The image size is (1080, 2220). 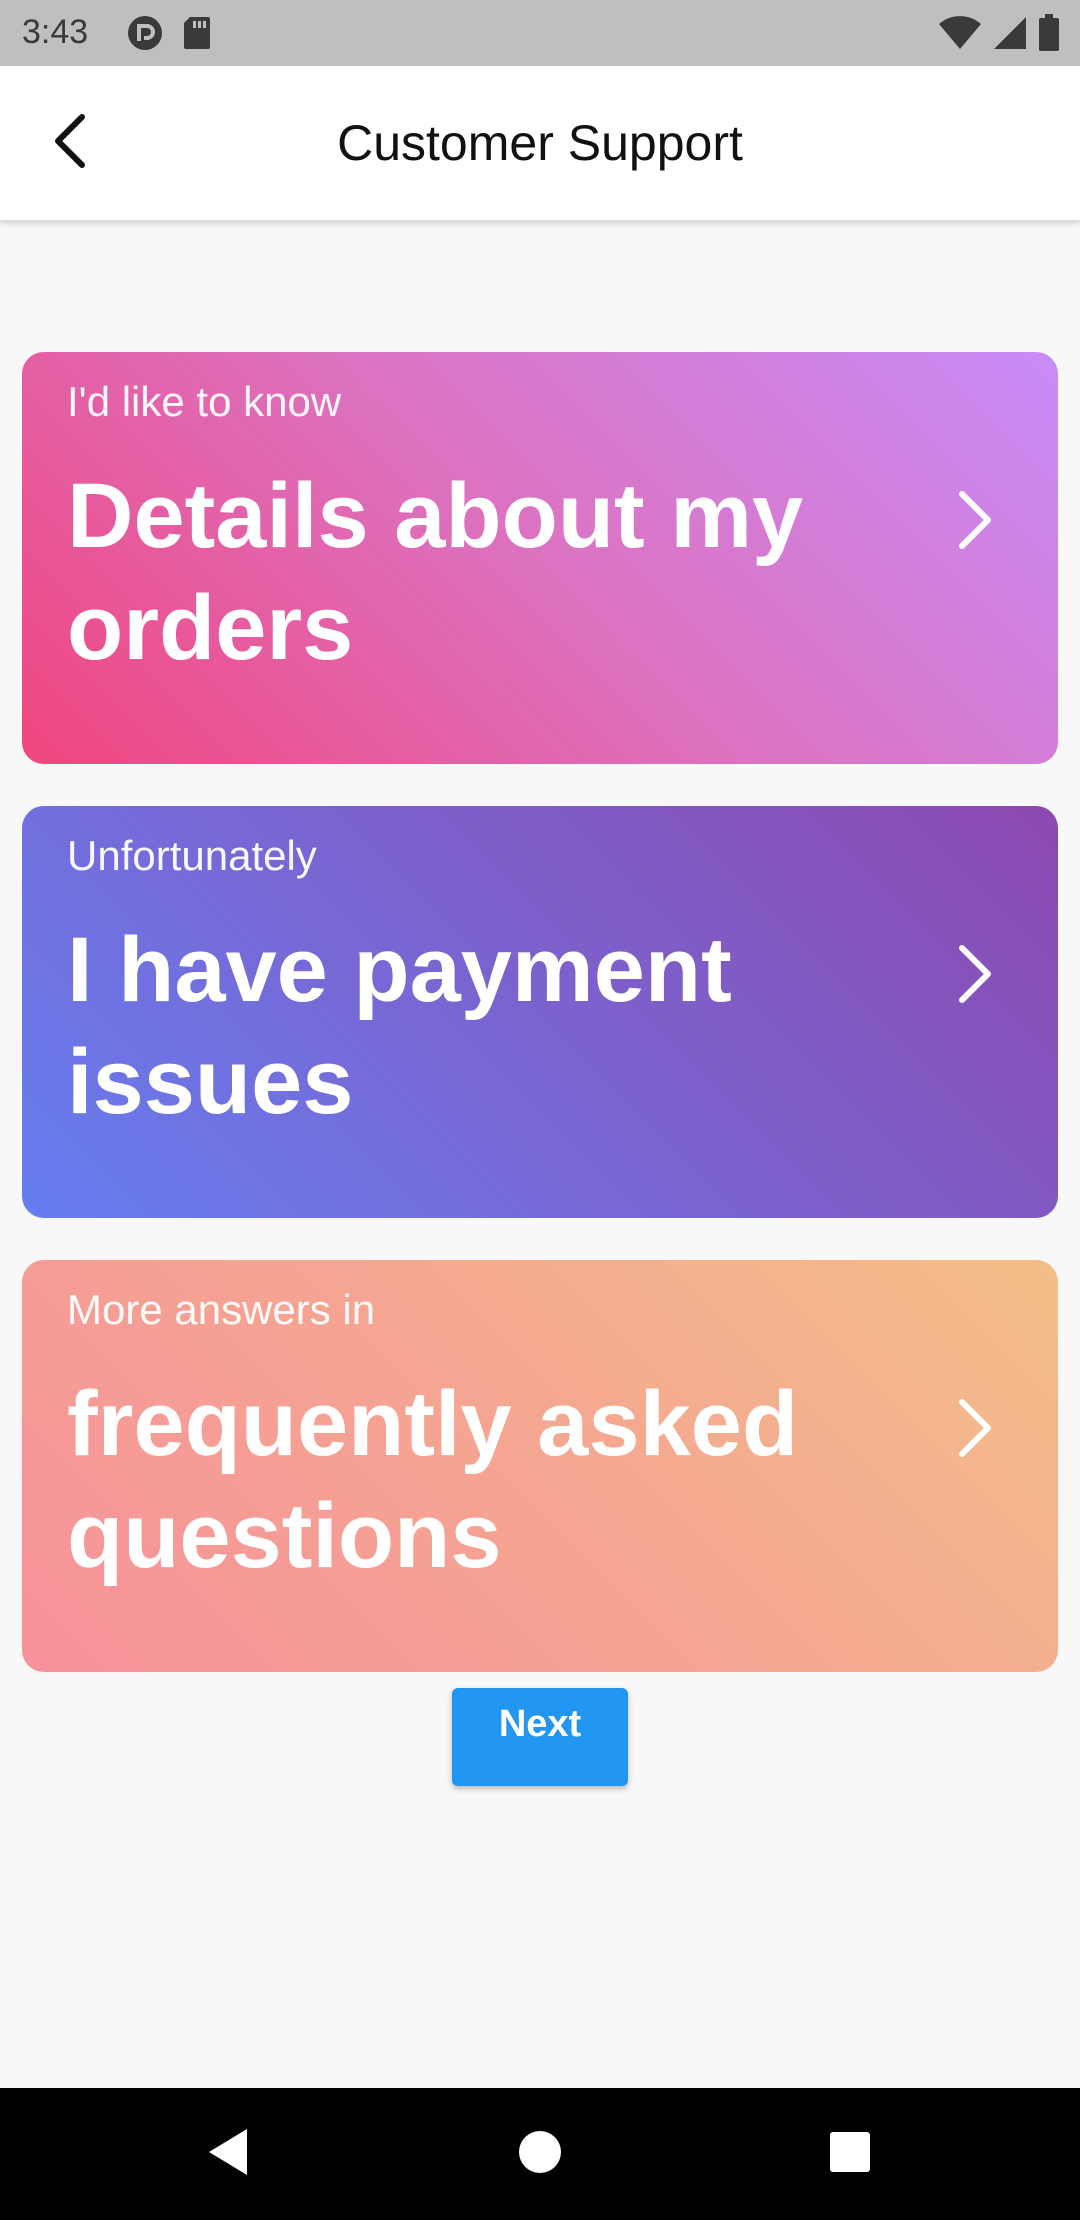 I want to click on status-time: 3:43, so click(x=55, y=32).